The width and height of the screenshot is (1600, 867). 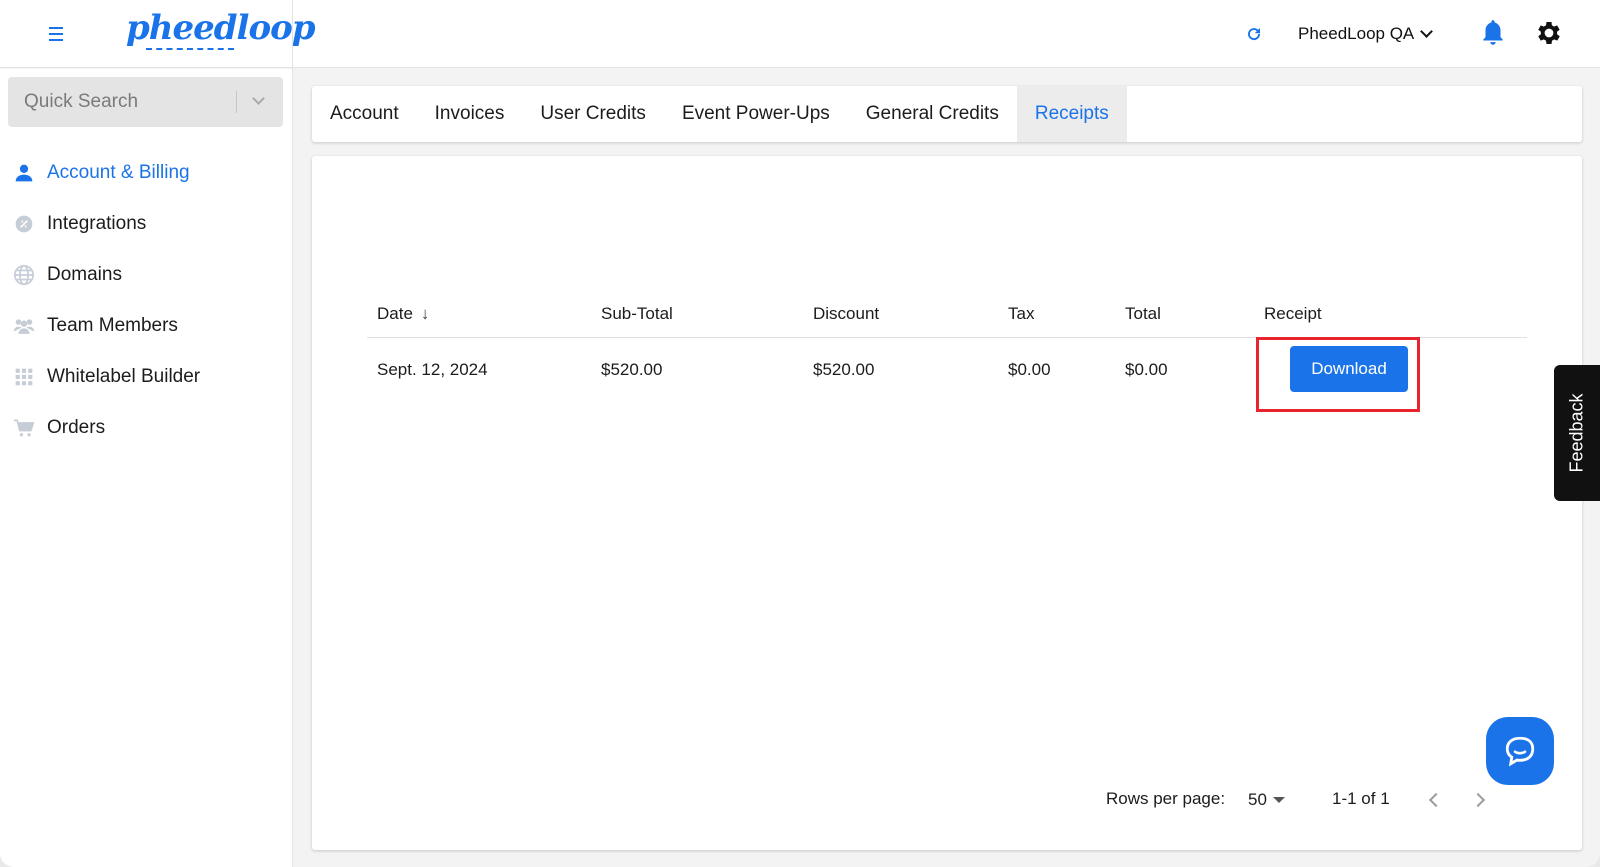 I want to click on sidebar-item-label: Domains, so click(x=84, y=274).